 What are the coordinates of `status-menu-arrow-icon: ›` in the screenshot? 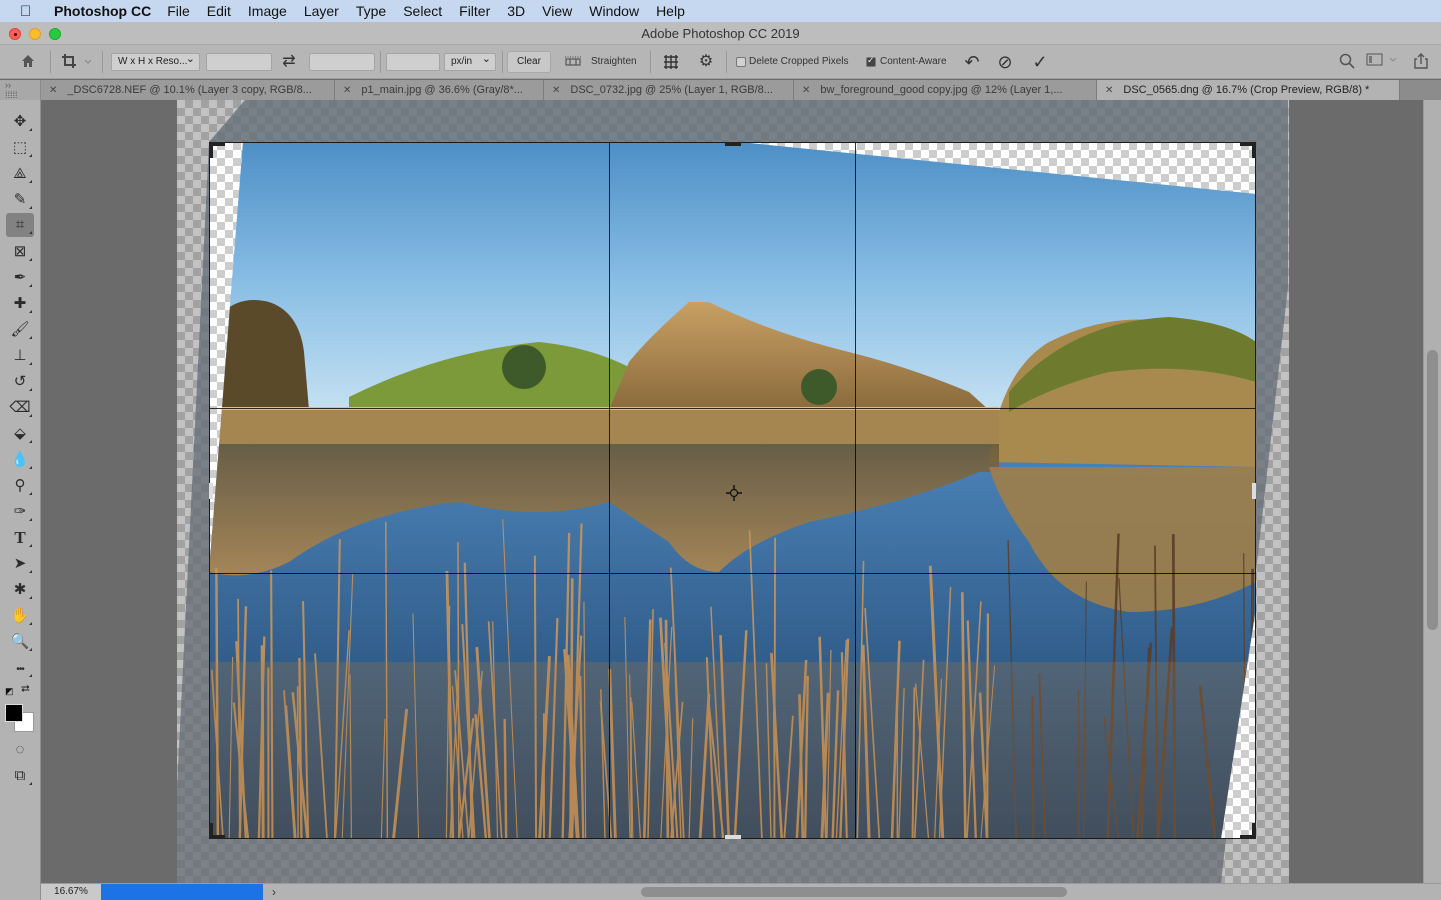 It's located at (274, 892).